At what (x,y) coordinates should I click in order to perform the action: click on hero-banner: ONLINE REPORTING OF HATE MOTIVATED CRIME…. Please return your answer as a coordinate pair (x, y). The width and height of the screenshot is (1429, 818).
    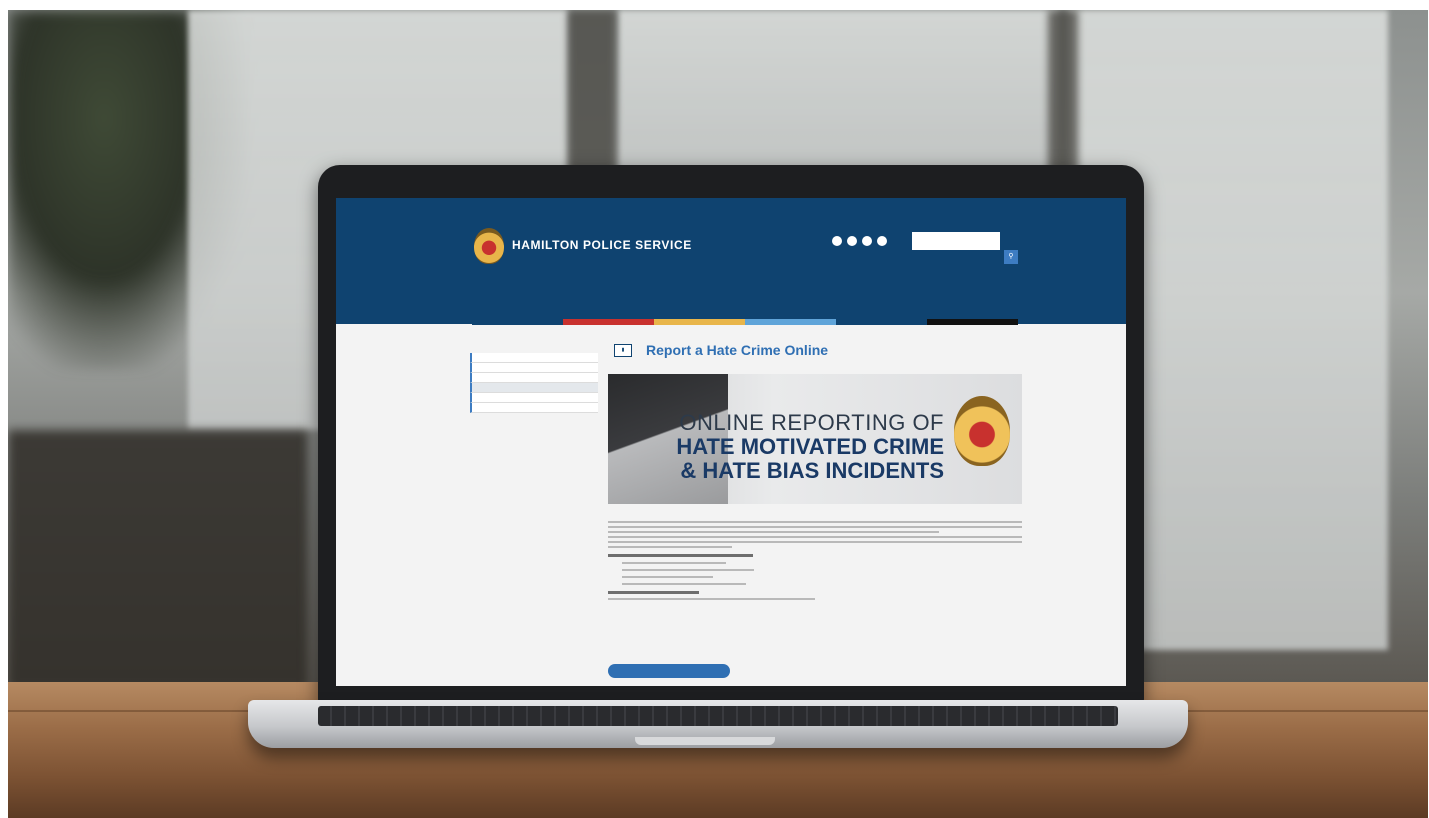
    Looking at the image, I should click on (815, 439).